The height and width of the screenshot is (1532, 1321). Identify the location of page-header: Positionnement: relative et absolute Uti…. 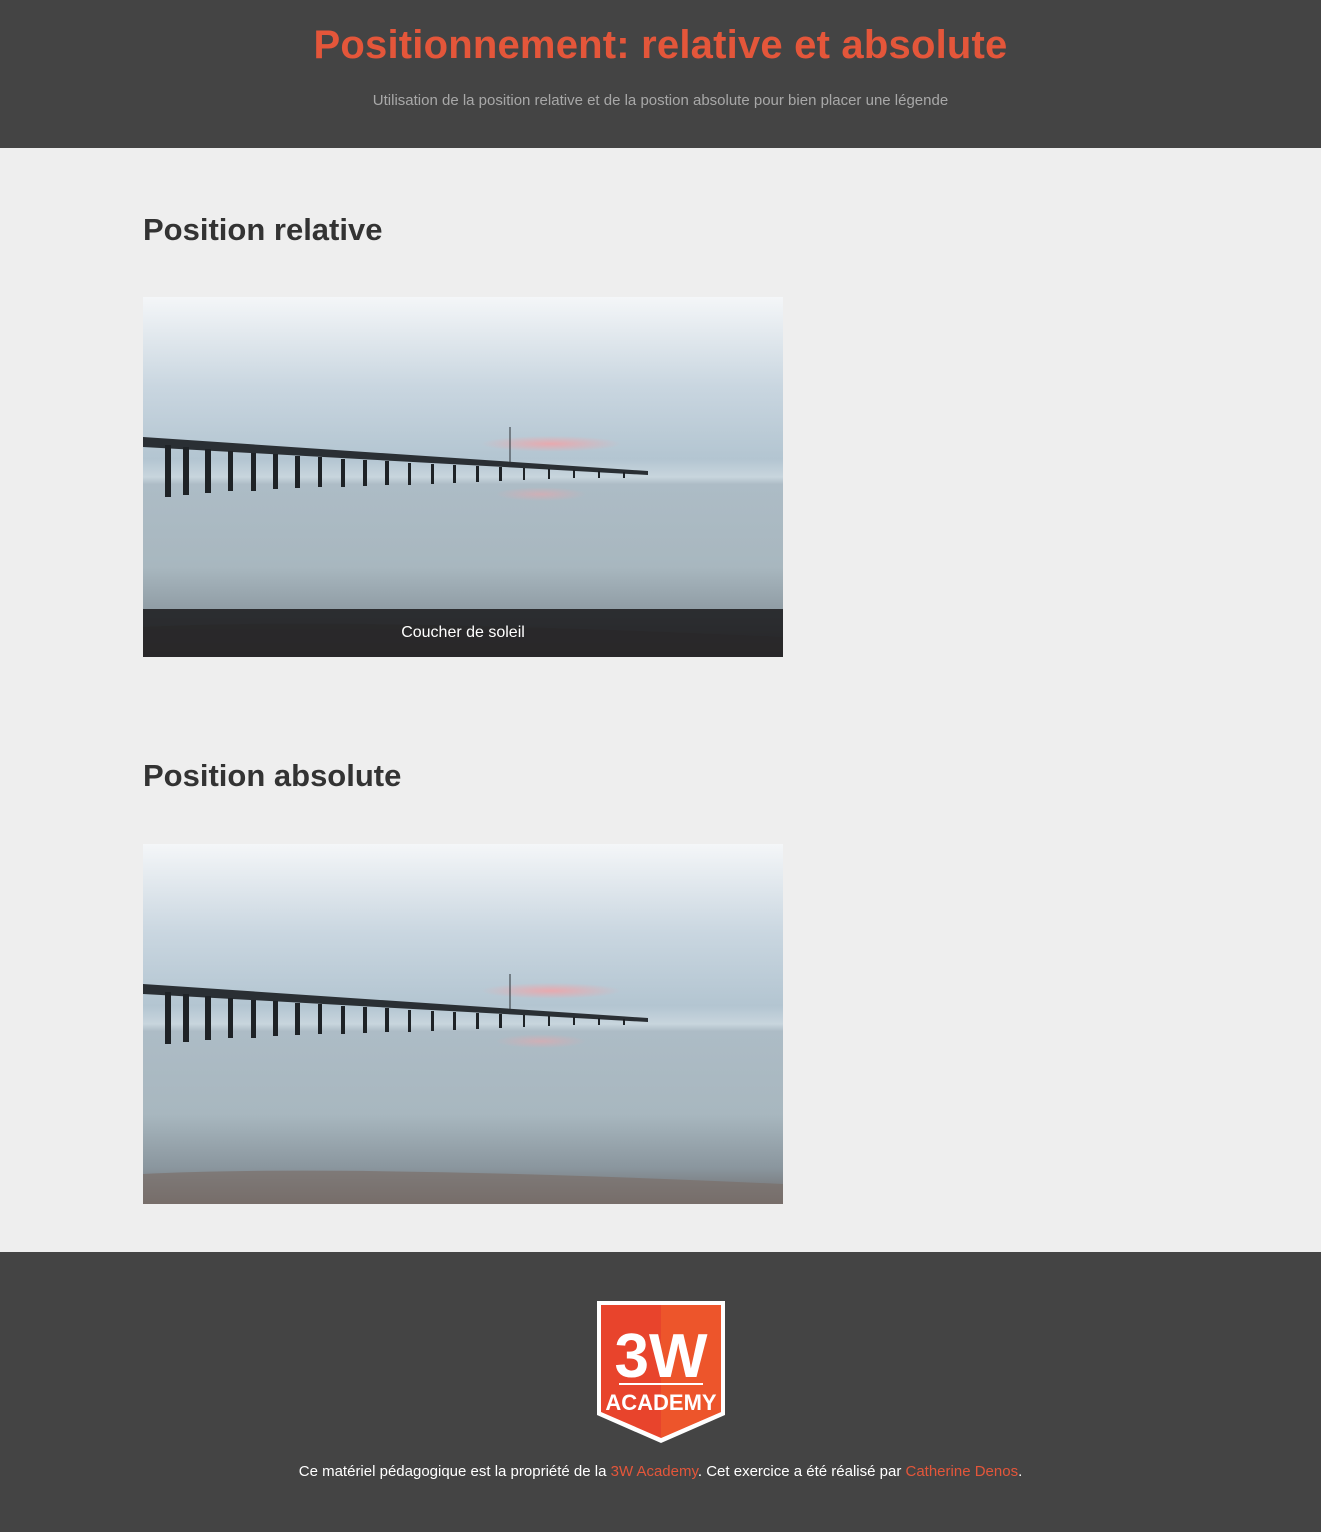
(660, 74).